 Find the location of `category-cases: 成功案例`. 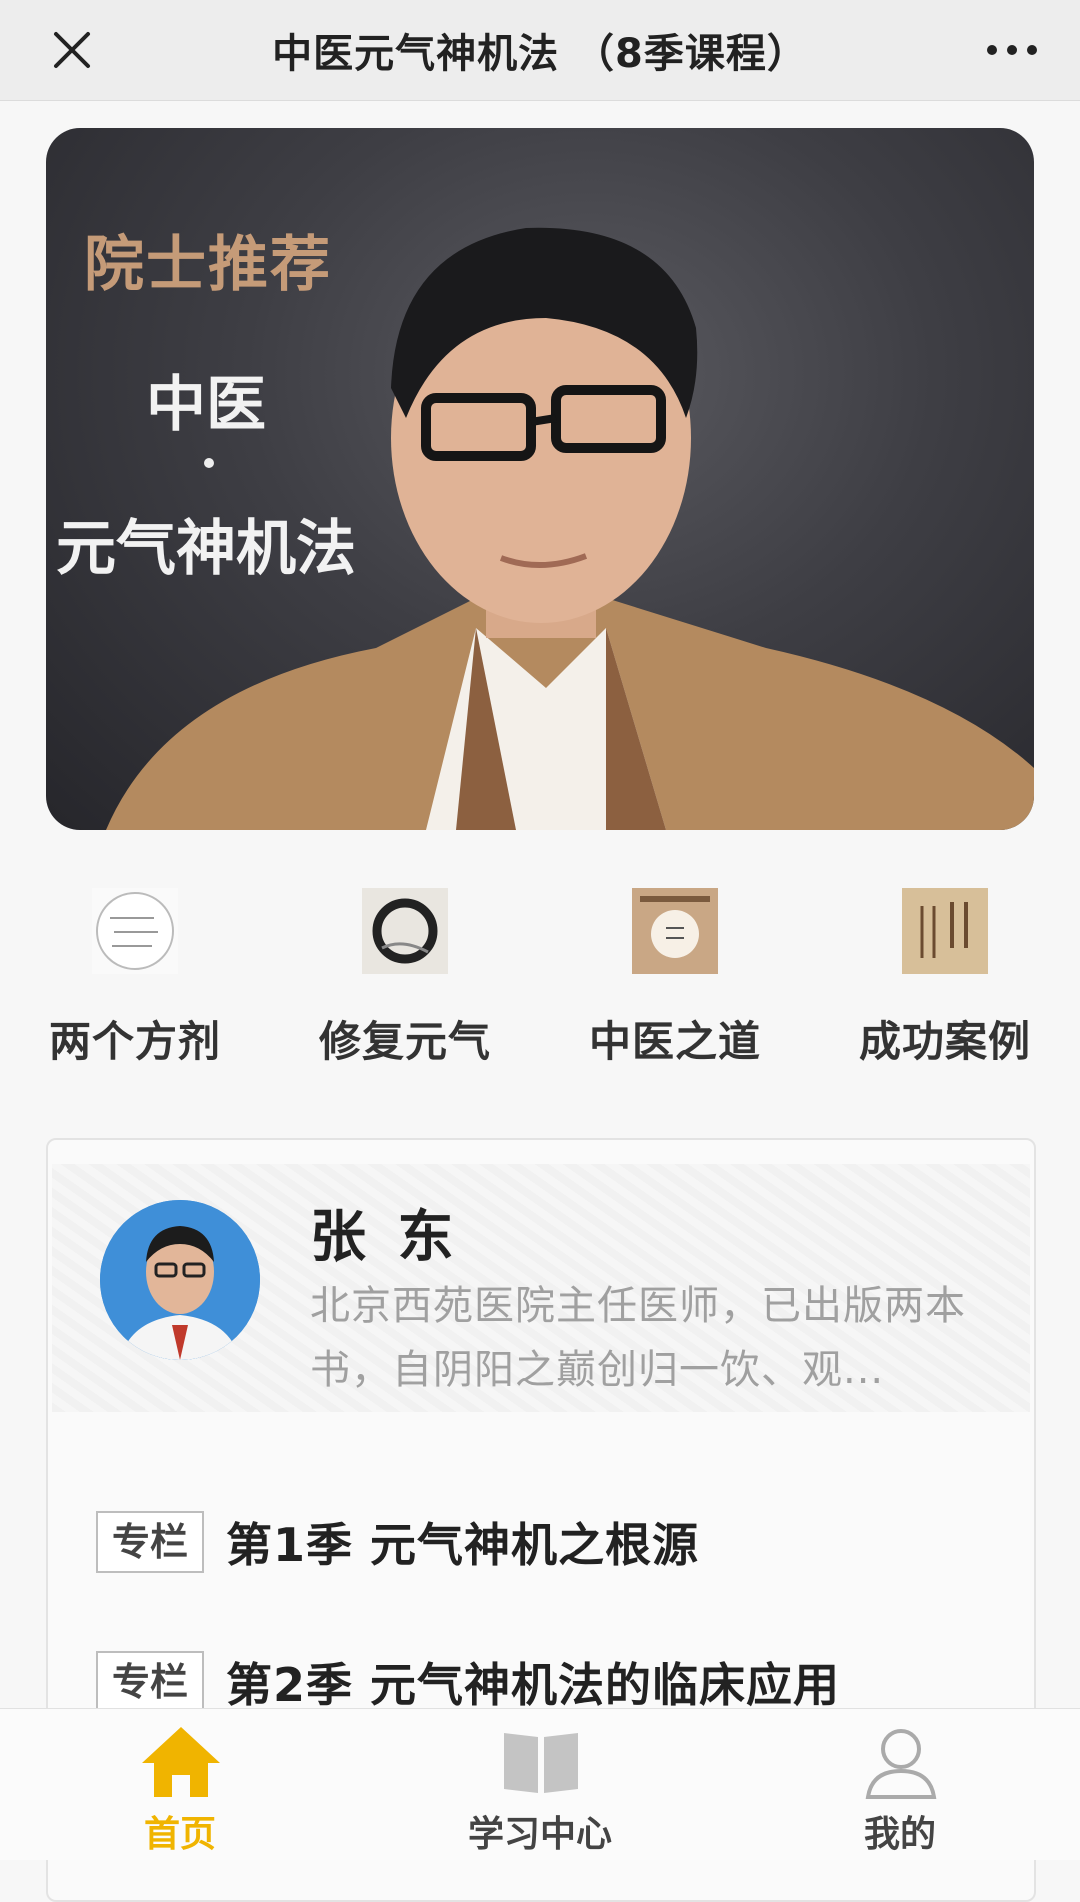

category-cases: 成功案例 is located at coordinates (945, 980).